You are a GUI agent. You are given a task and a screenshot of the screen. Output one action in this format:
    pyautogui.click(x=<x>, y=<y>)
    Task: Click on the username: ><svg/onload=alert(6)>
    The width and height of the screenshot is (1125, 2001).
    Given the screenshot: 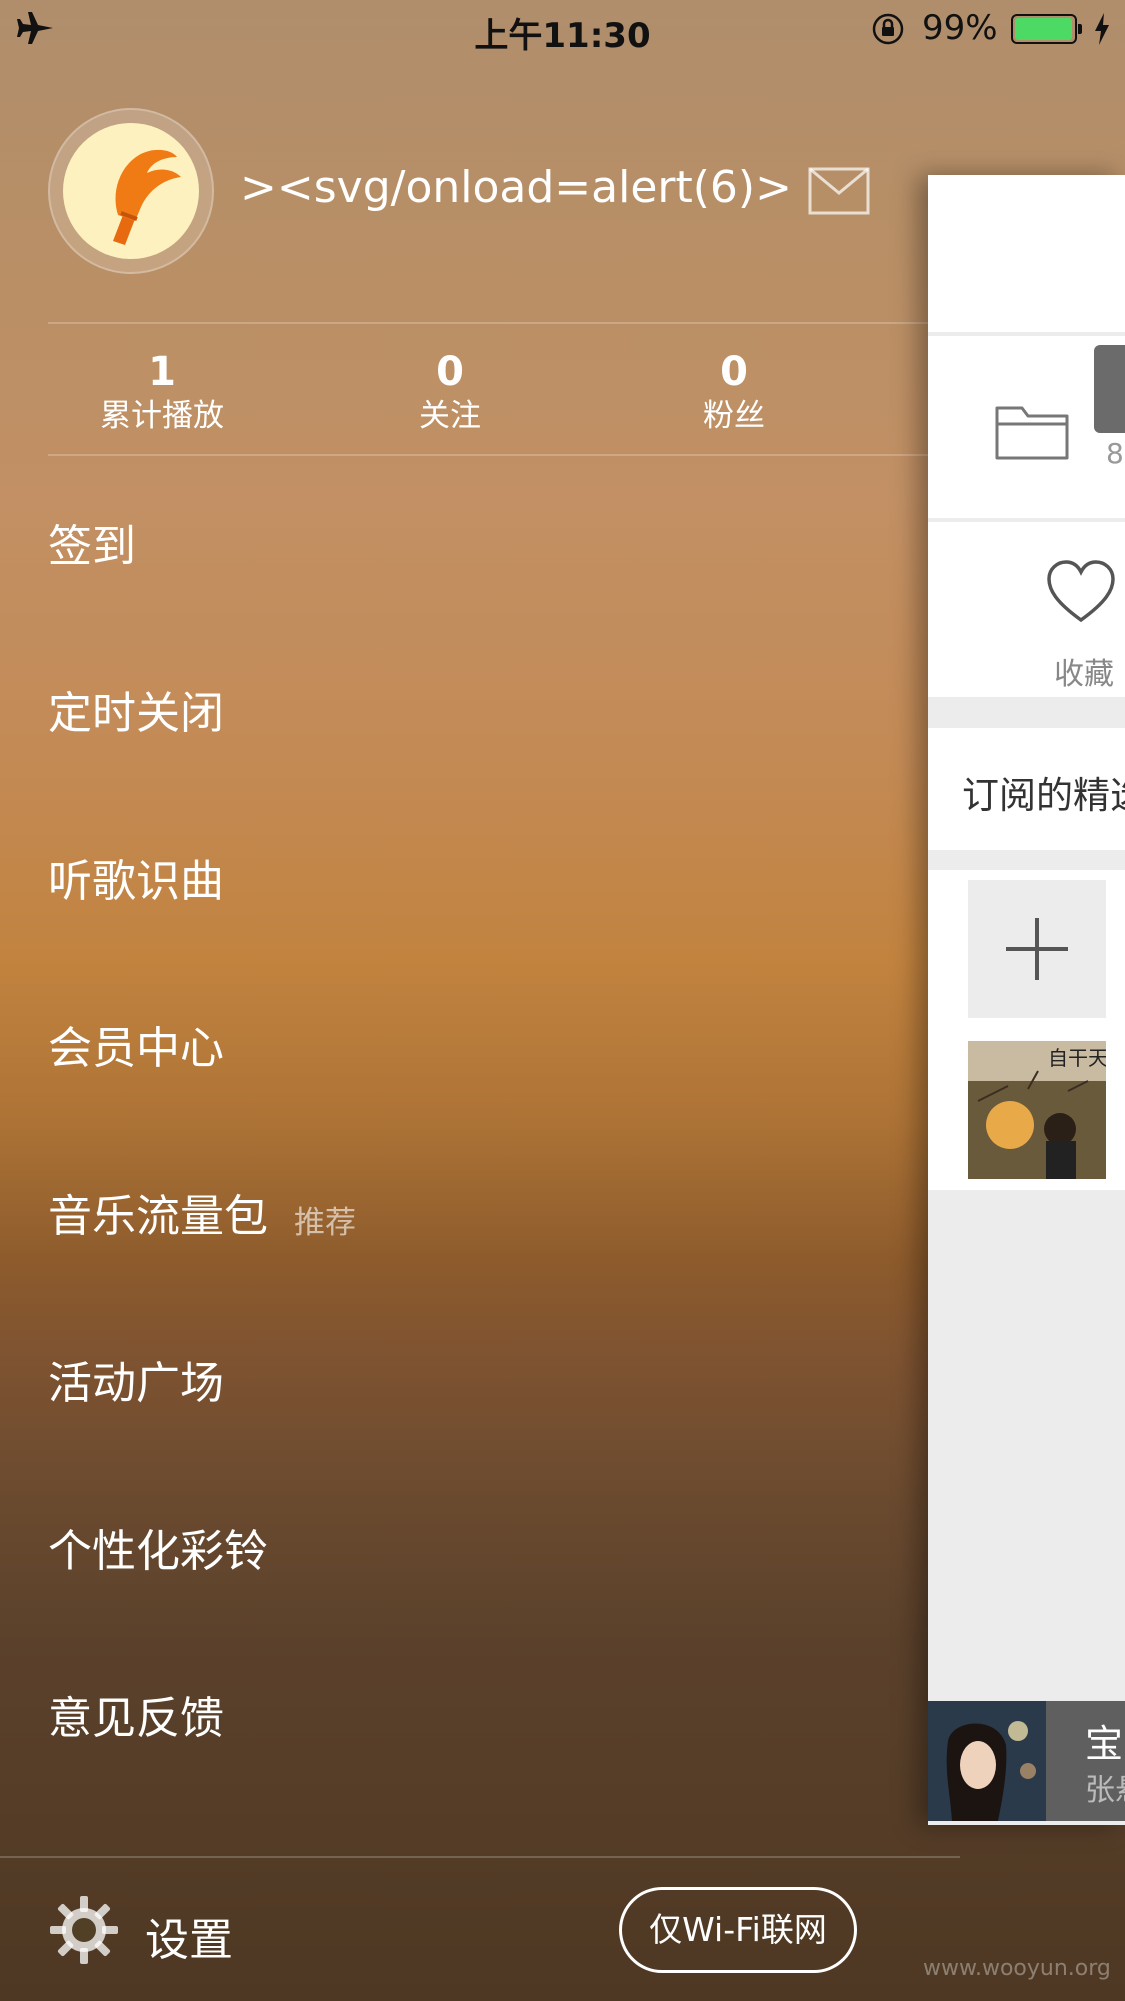 What is the action you would take?
    pyautogui.click(x=516, y=187)
    